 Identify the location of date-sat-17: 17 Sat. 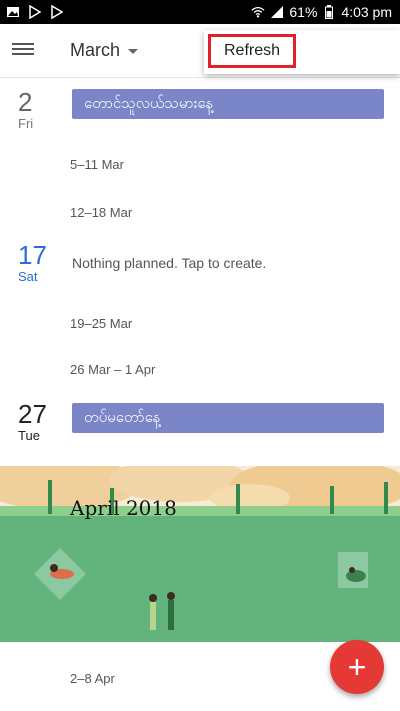
(38, 262).